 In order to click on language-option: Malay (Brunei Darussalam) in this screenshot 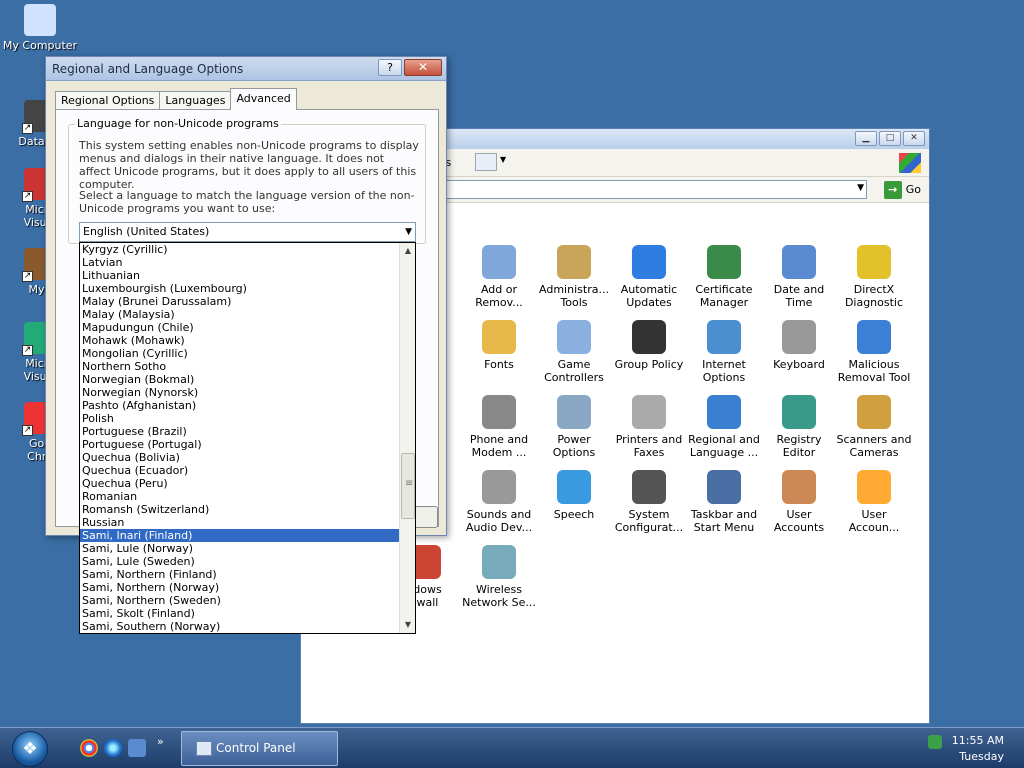, I will do `click(240, 301)`.